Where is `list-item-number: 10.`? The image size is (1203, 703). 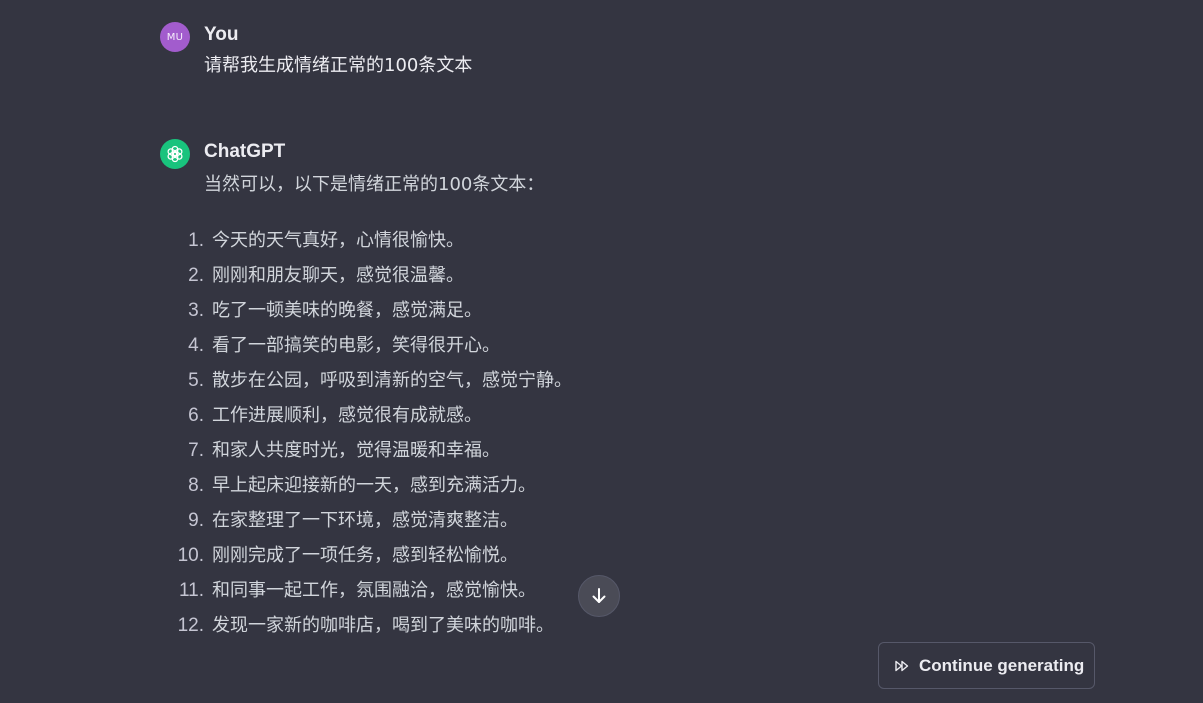 list-item-number: 10. is located at coordinates (190, 555).